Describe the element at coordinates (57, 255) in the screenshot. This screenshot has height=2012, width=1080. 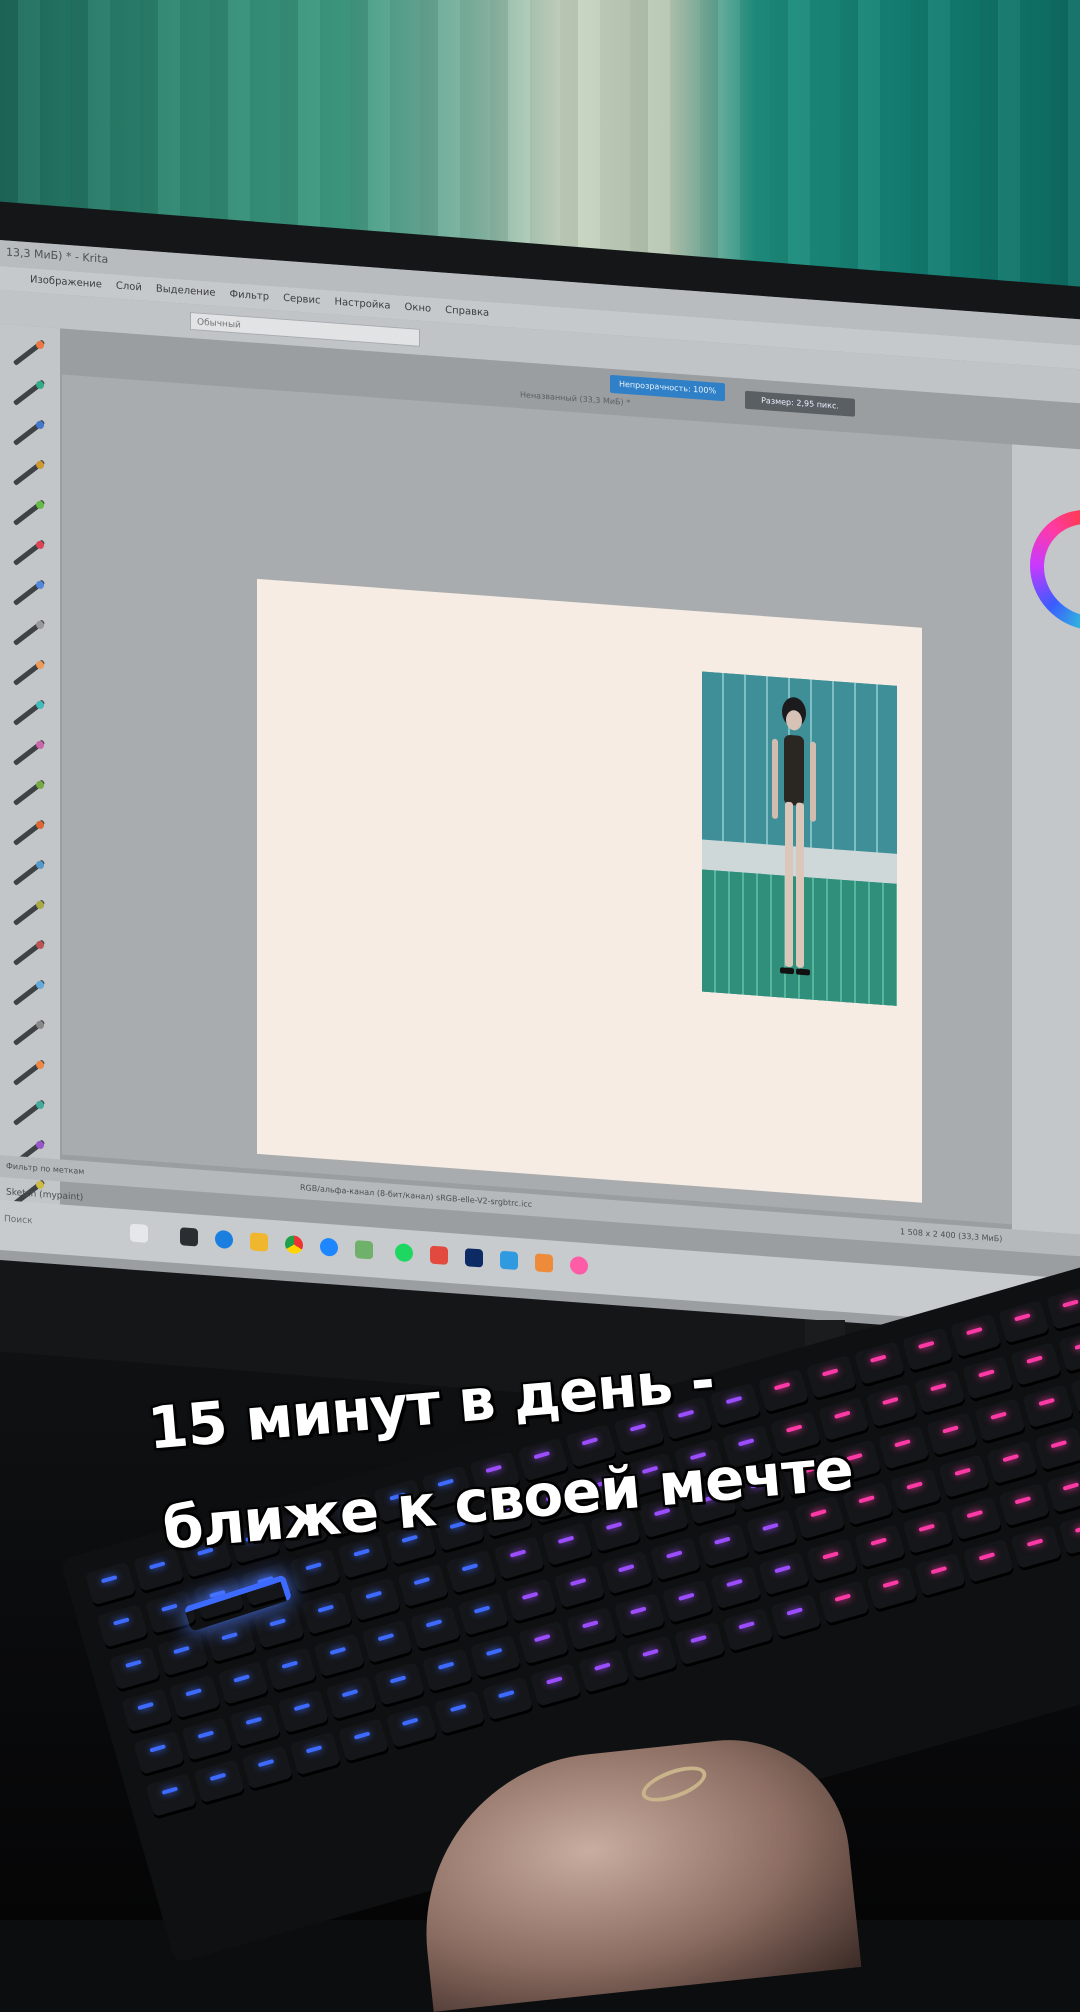
I see `window-title: 13,3 МиБ) * - Krita` at that location.